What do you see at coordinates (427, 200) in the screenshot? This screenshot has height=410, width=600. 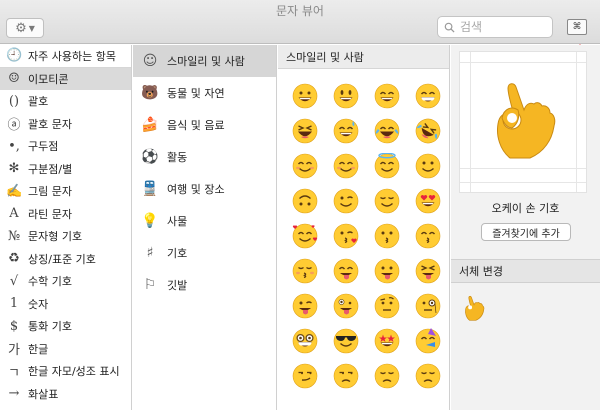 I see `heart-eyes-emoji` at bounding box center [427, 200].